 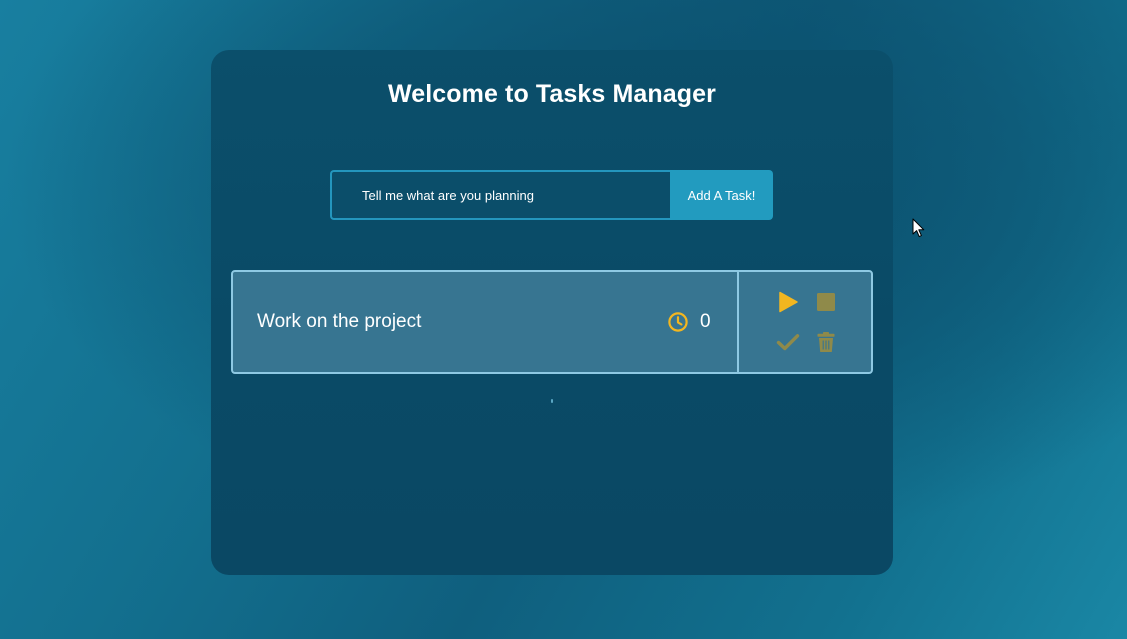 I want to click on add-task-form: Add A Task!, so click(x=551, y=195).